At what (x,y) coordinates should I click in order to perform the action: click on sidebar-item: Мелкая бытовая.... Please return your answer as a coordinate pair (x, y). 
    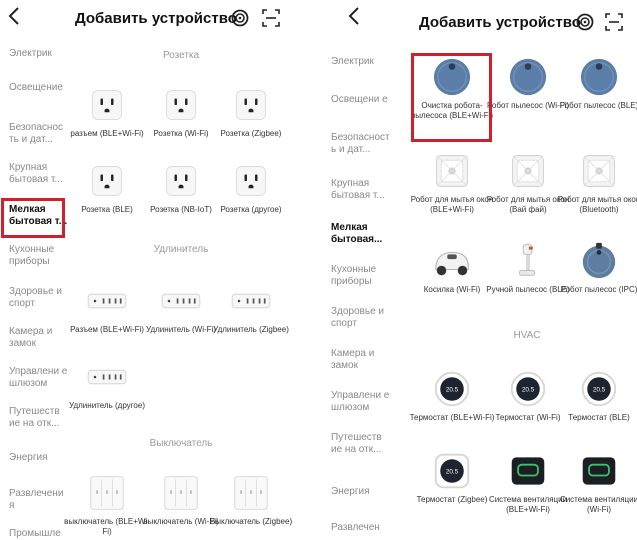
    Looking at the image, I should click on (362, 234).